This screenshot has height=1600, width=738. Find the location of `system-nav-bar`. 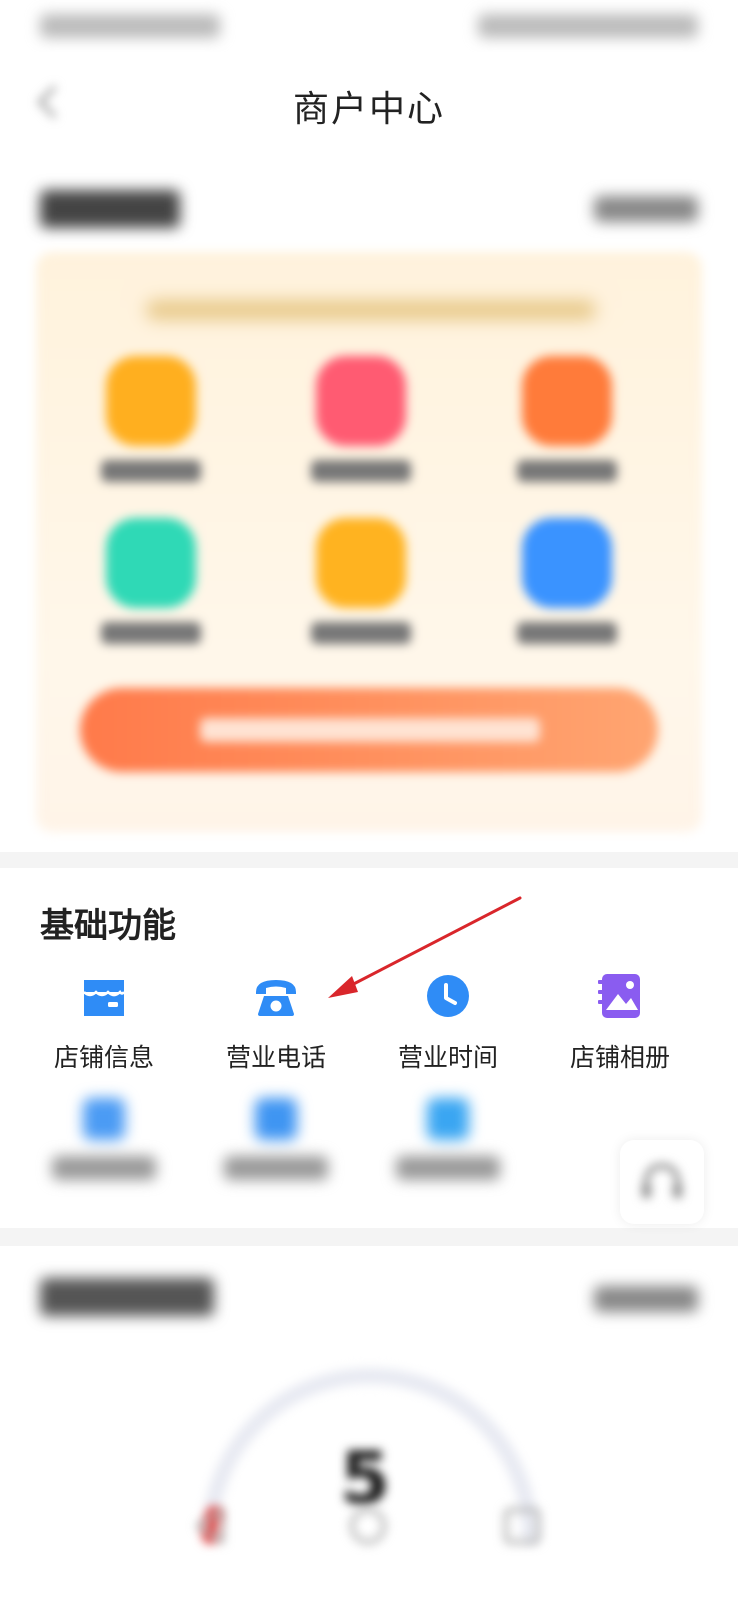

system-nav-bar is located at coordinates (368, 1526).